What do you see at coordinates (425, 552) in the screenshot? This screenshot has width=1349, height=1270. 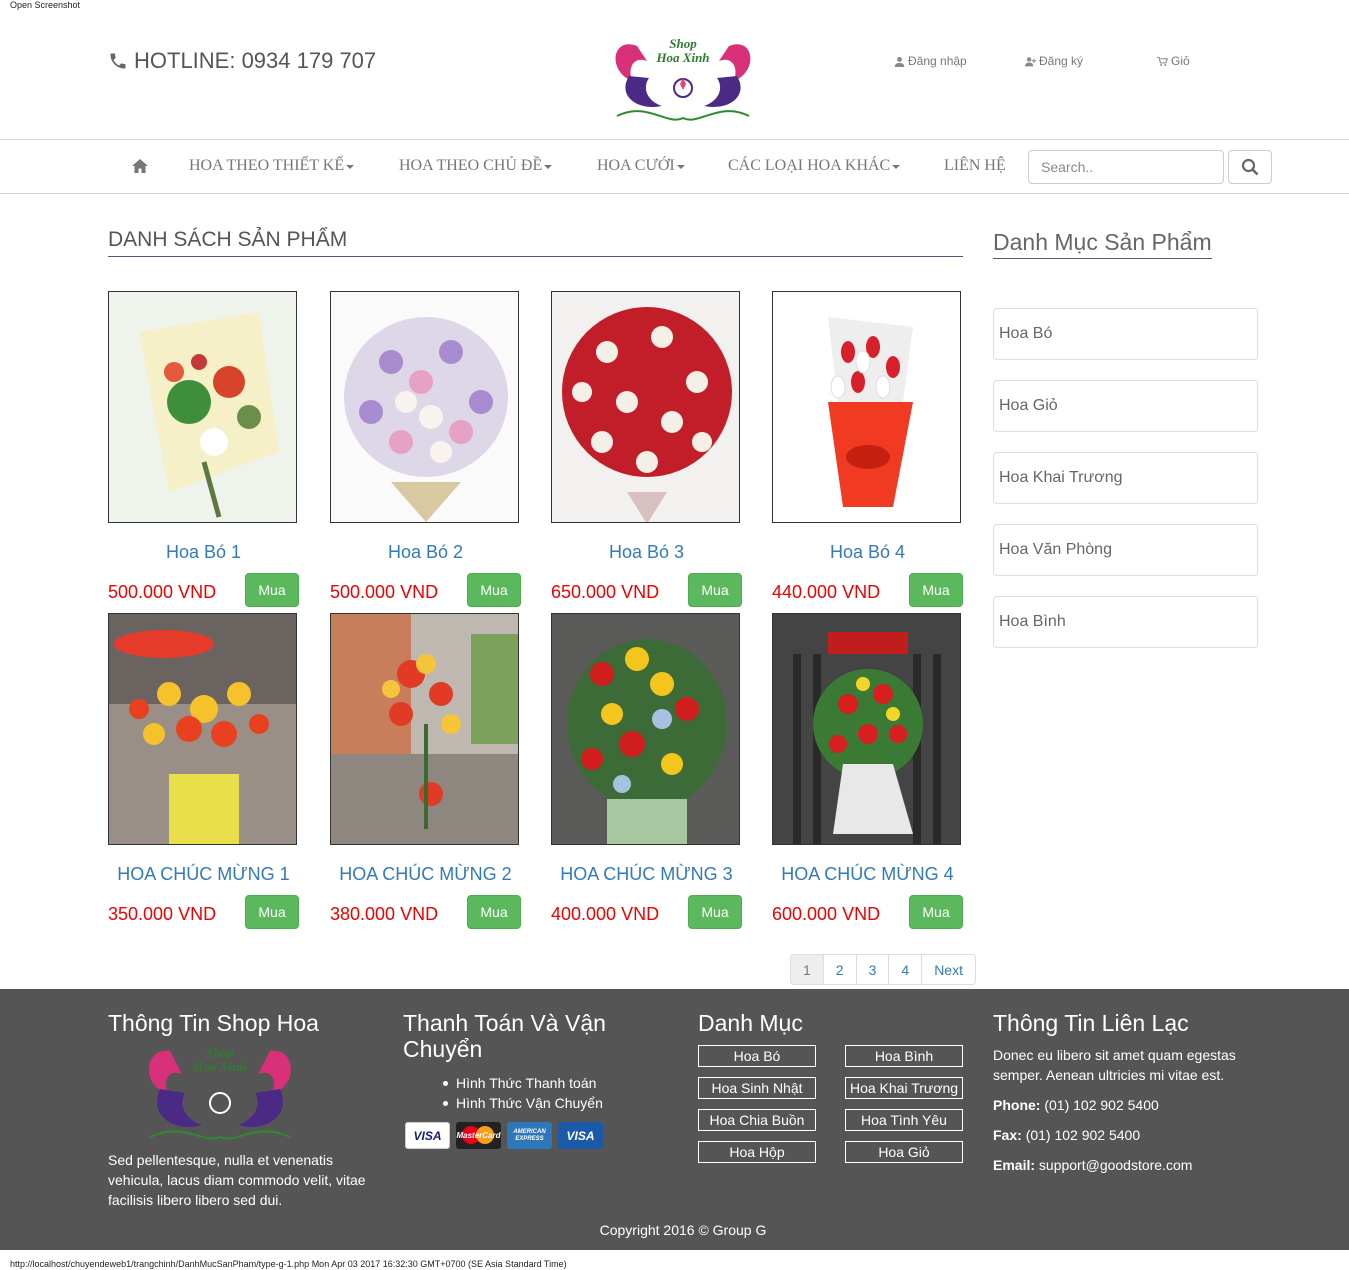 I see `product-name: Hoa Bó 2` at bounding box center [425, 552].